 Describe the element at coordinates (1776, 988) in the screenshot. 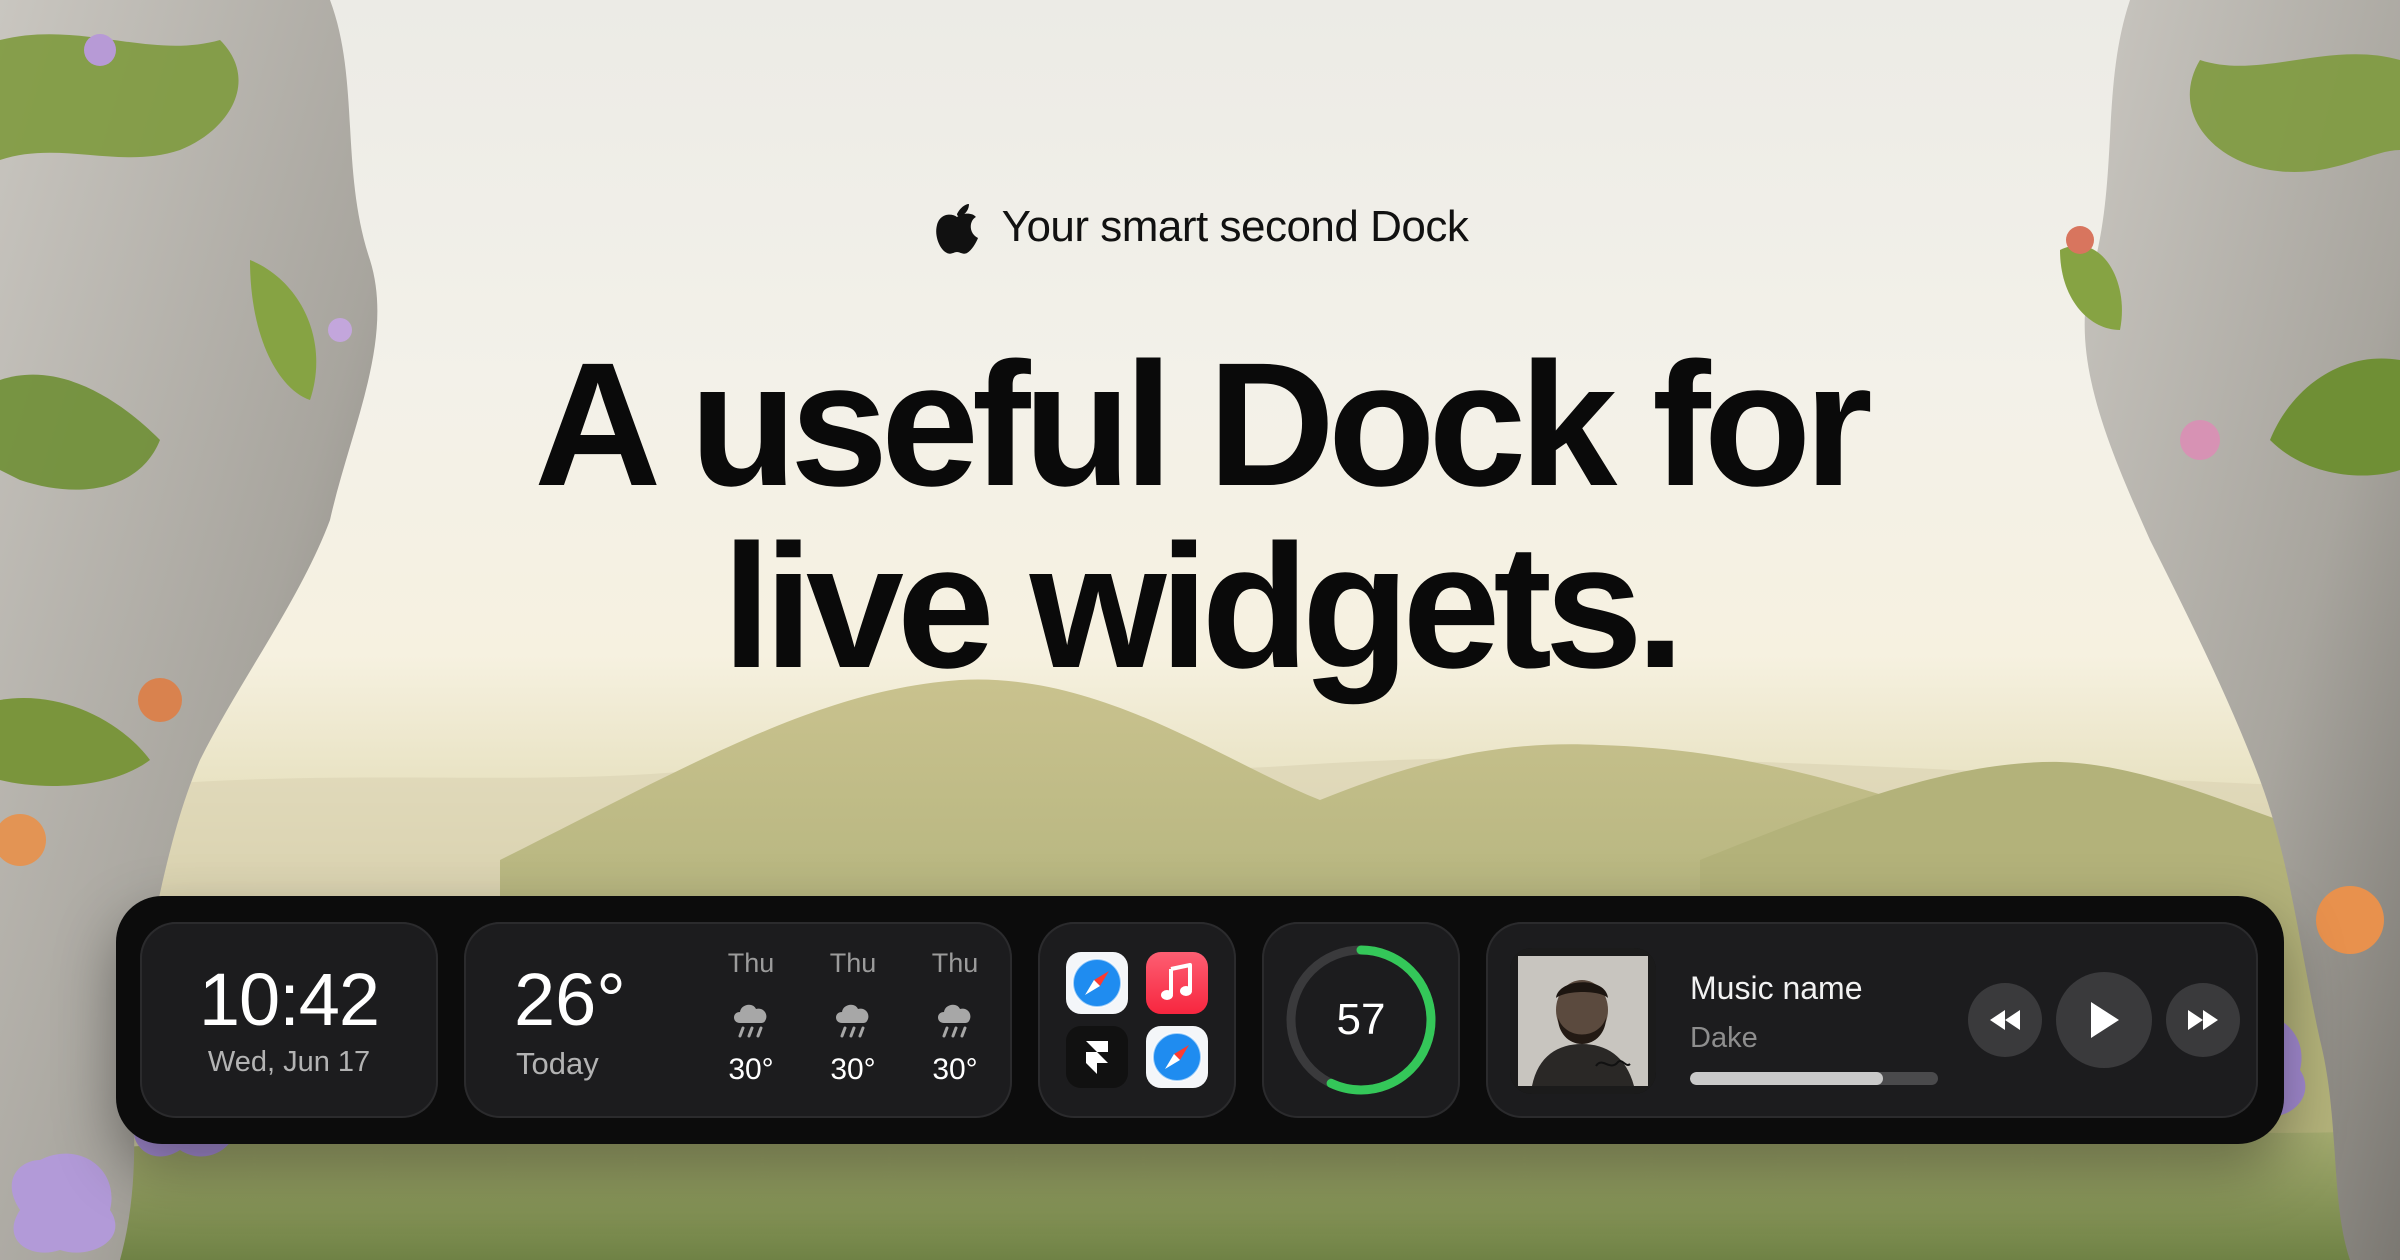

I see `track-title: Music name` at that location.